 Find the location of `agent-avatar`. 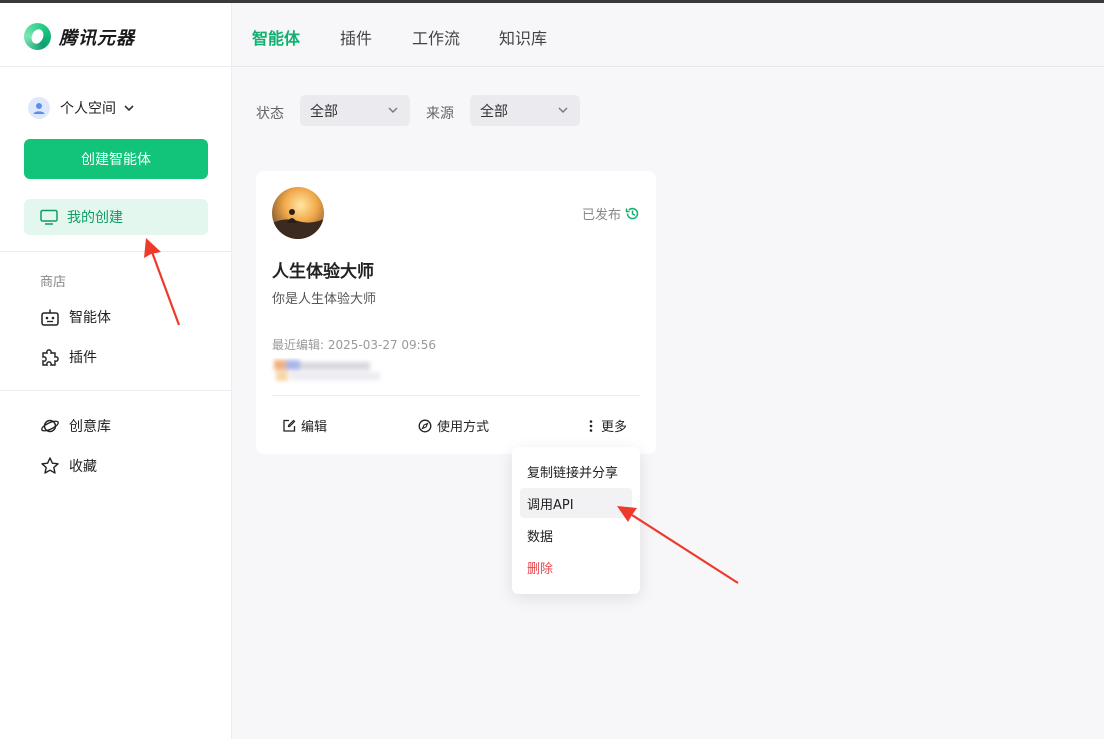

agent-avatar is located at coordinates (298, 213).